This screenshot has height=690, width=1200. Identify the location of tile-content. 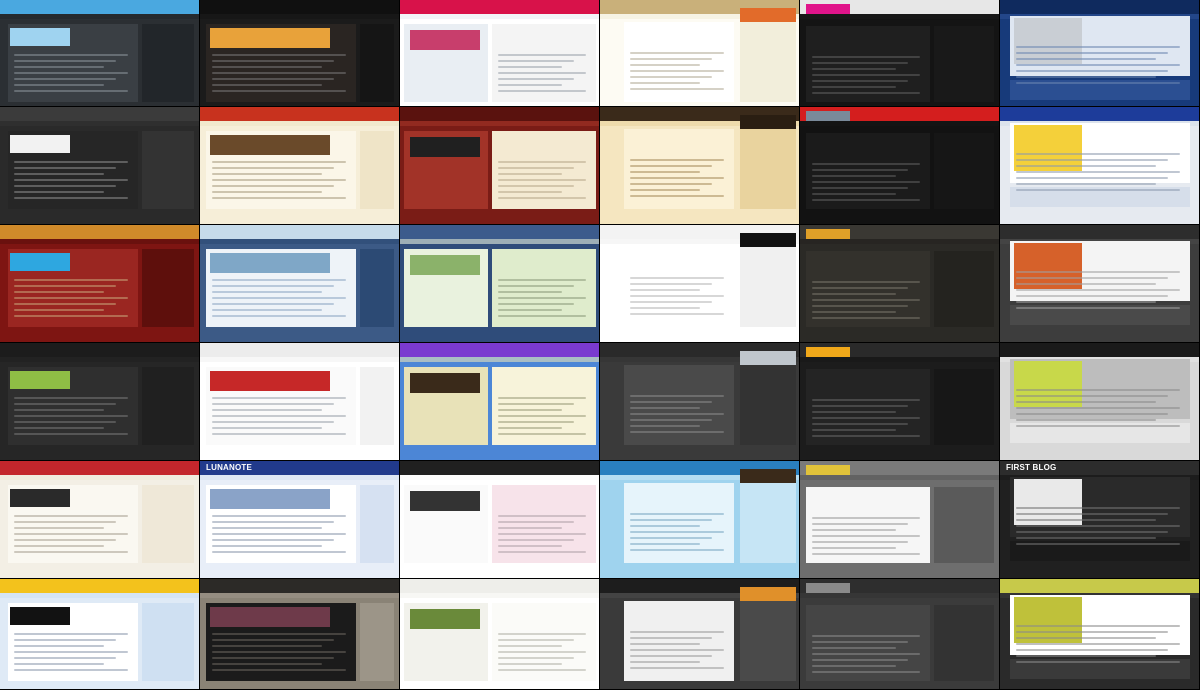
(868, 525).